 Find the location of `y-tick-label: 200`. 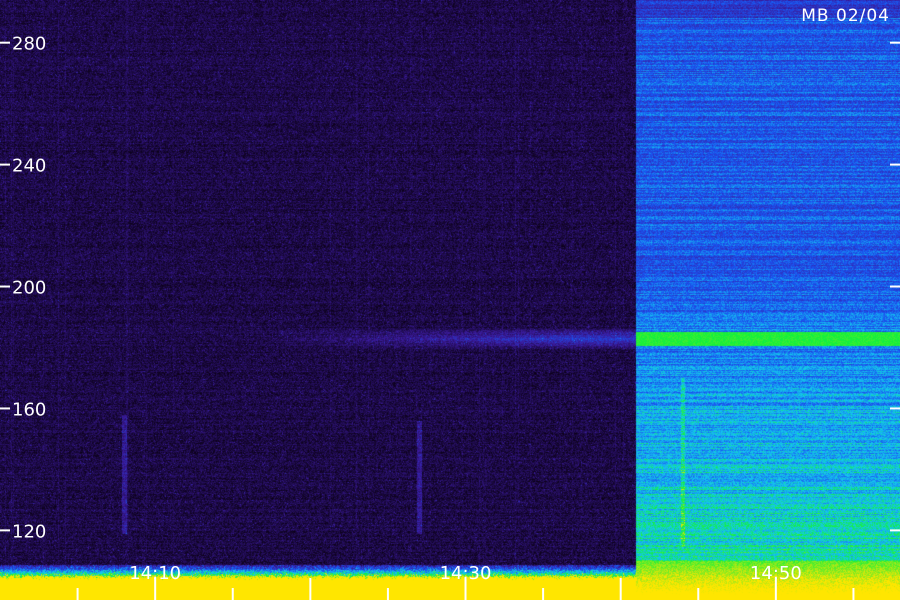

y-tick-label: 200 is located at coordinates (29, 288).